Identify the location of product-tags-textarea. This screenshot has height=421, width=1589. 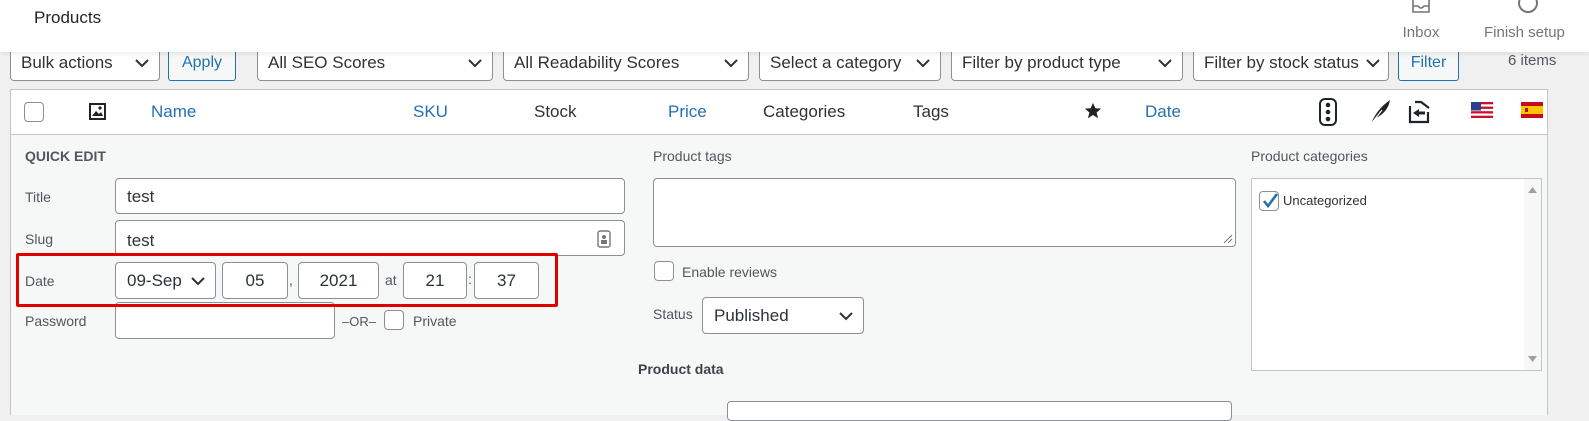
(944, 212).